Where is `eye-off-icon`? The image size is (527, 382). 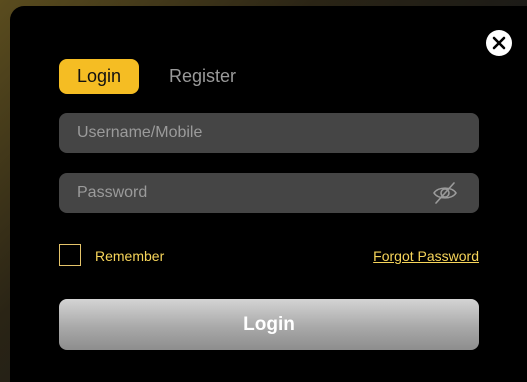
eye-off-icon is located at coordinates (445, 193).